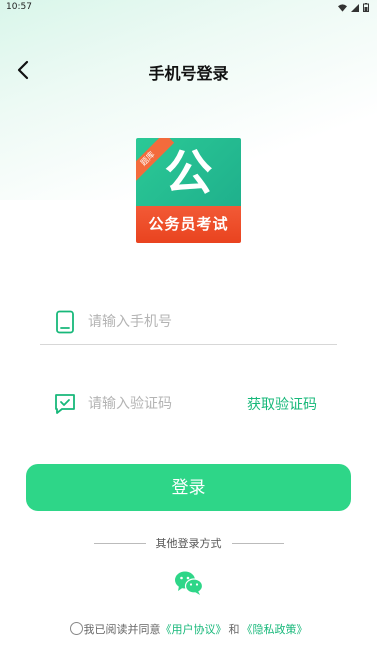 The width and height of the screenshot is (377, 670). Describe the element at coordinates (188, 173) in the screenshot. I see `logo-char: 公` at that location.